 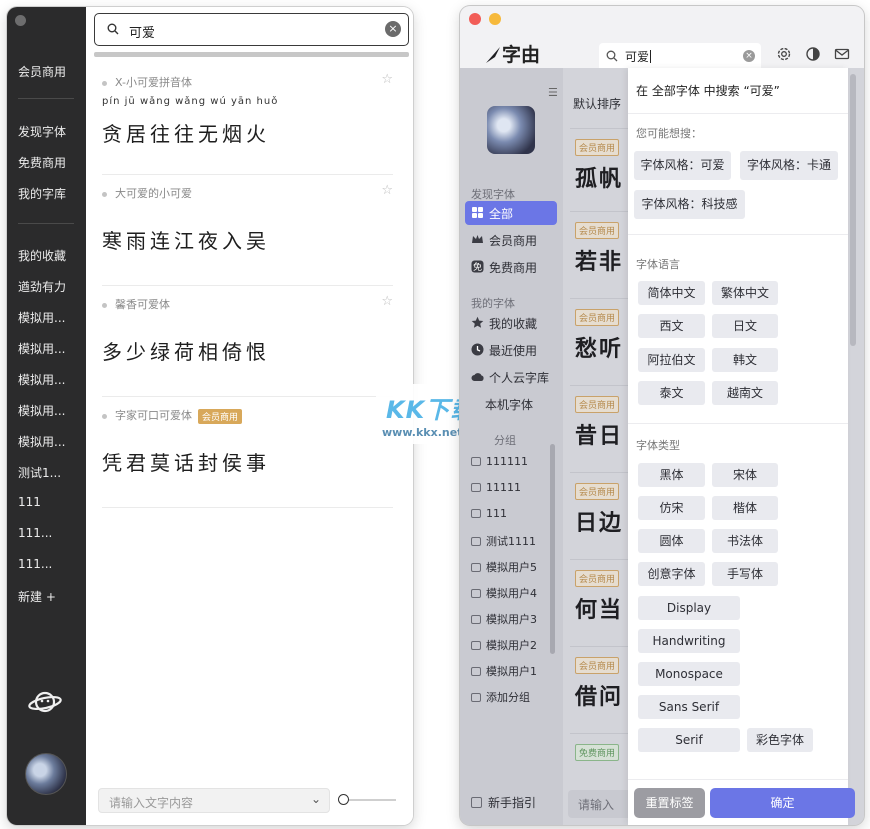 What do you see at coordinates (600, 602) in the screenshot?
I see `font-list-row: 会员商用 何当` at bounding box center [600, 602].